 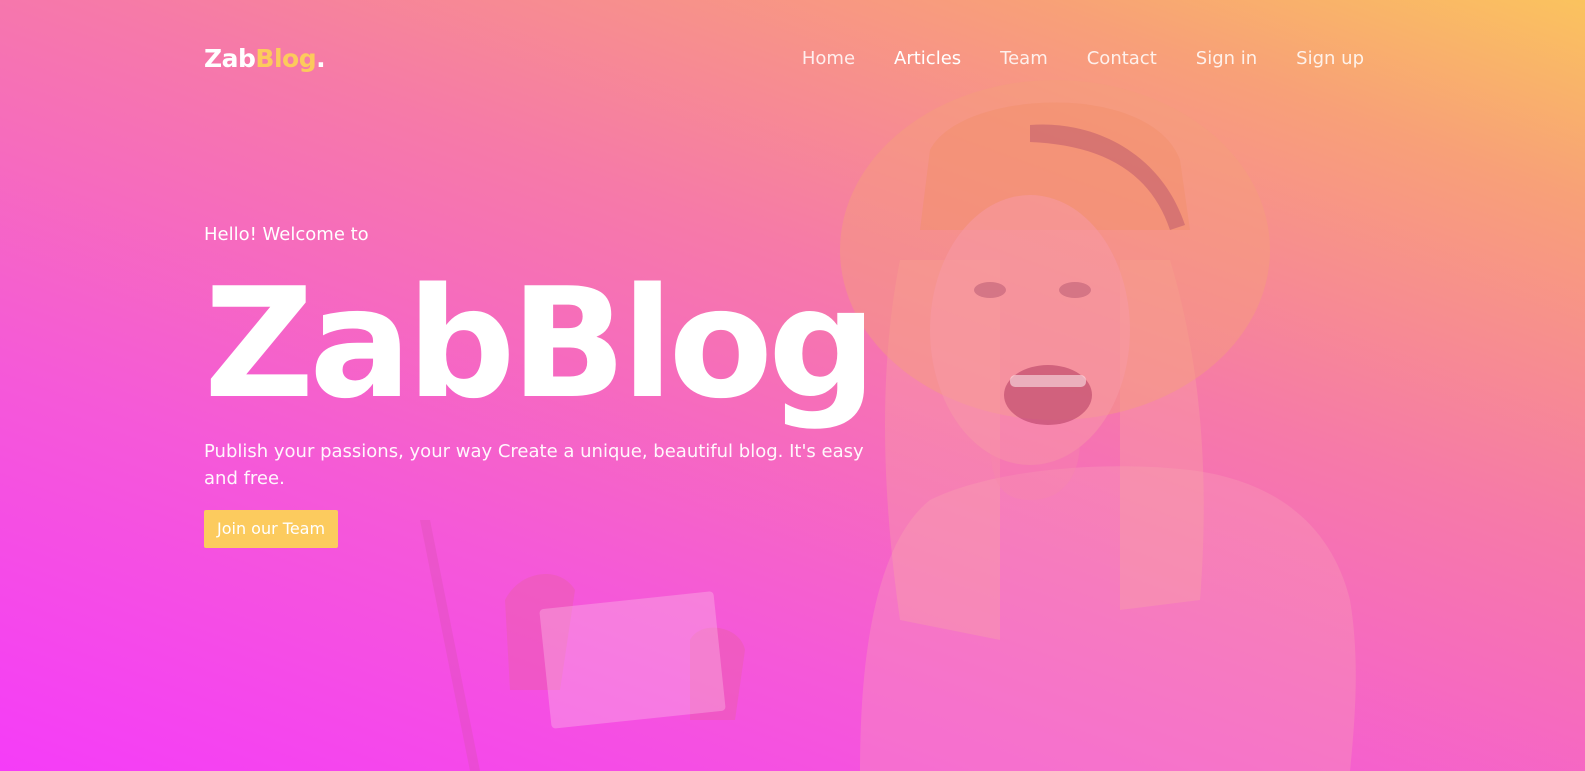 I want to click on logo-text-accent: Blog, so click(x=286, y=58).